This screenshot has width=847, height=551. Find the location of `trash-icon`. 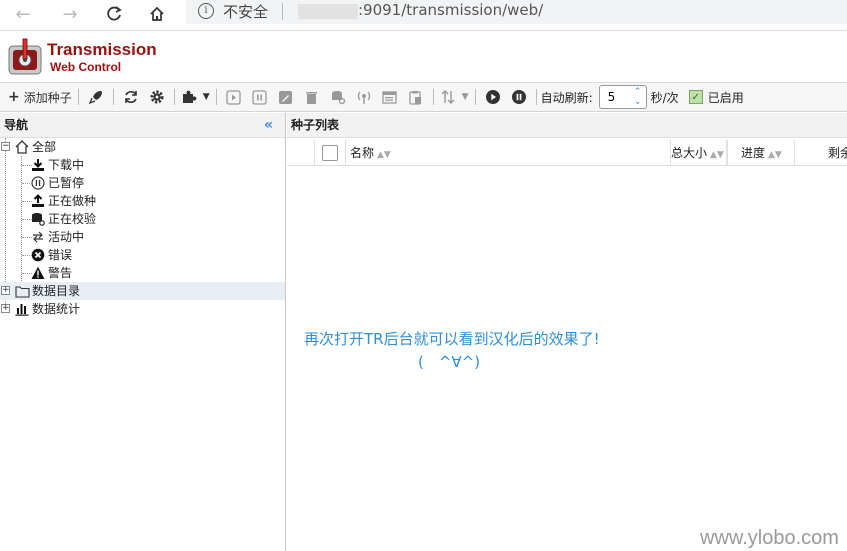

trash-icon is located at coordinates (312, 97).